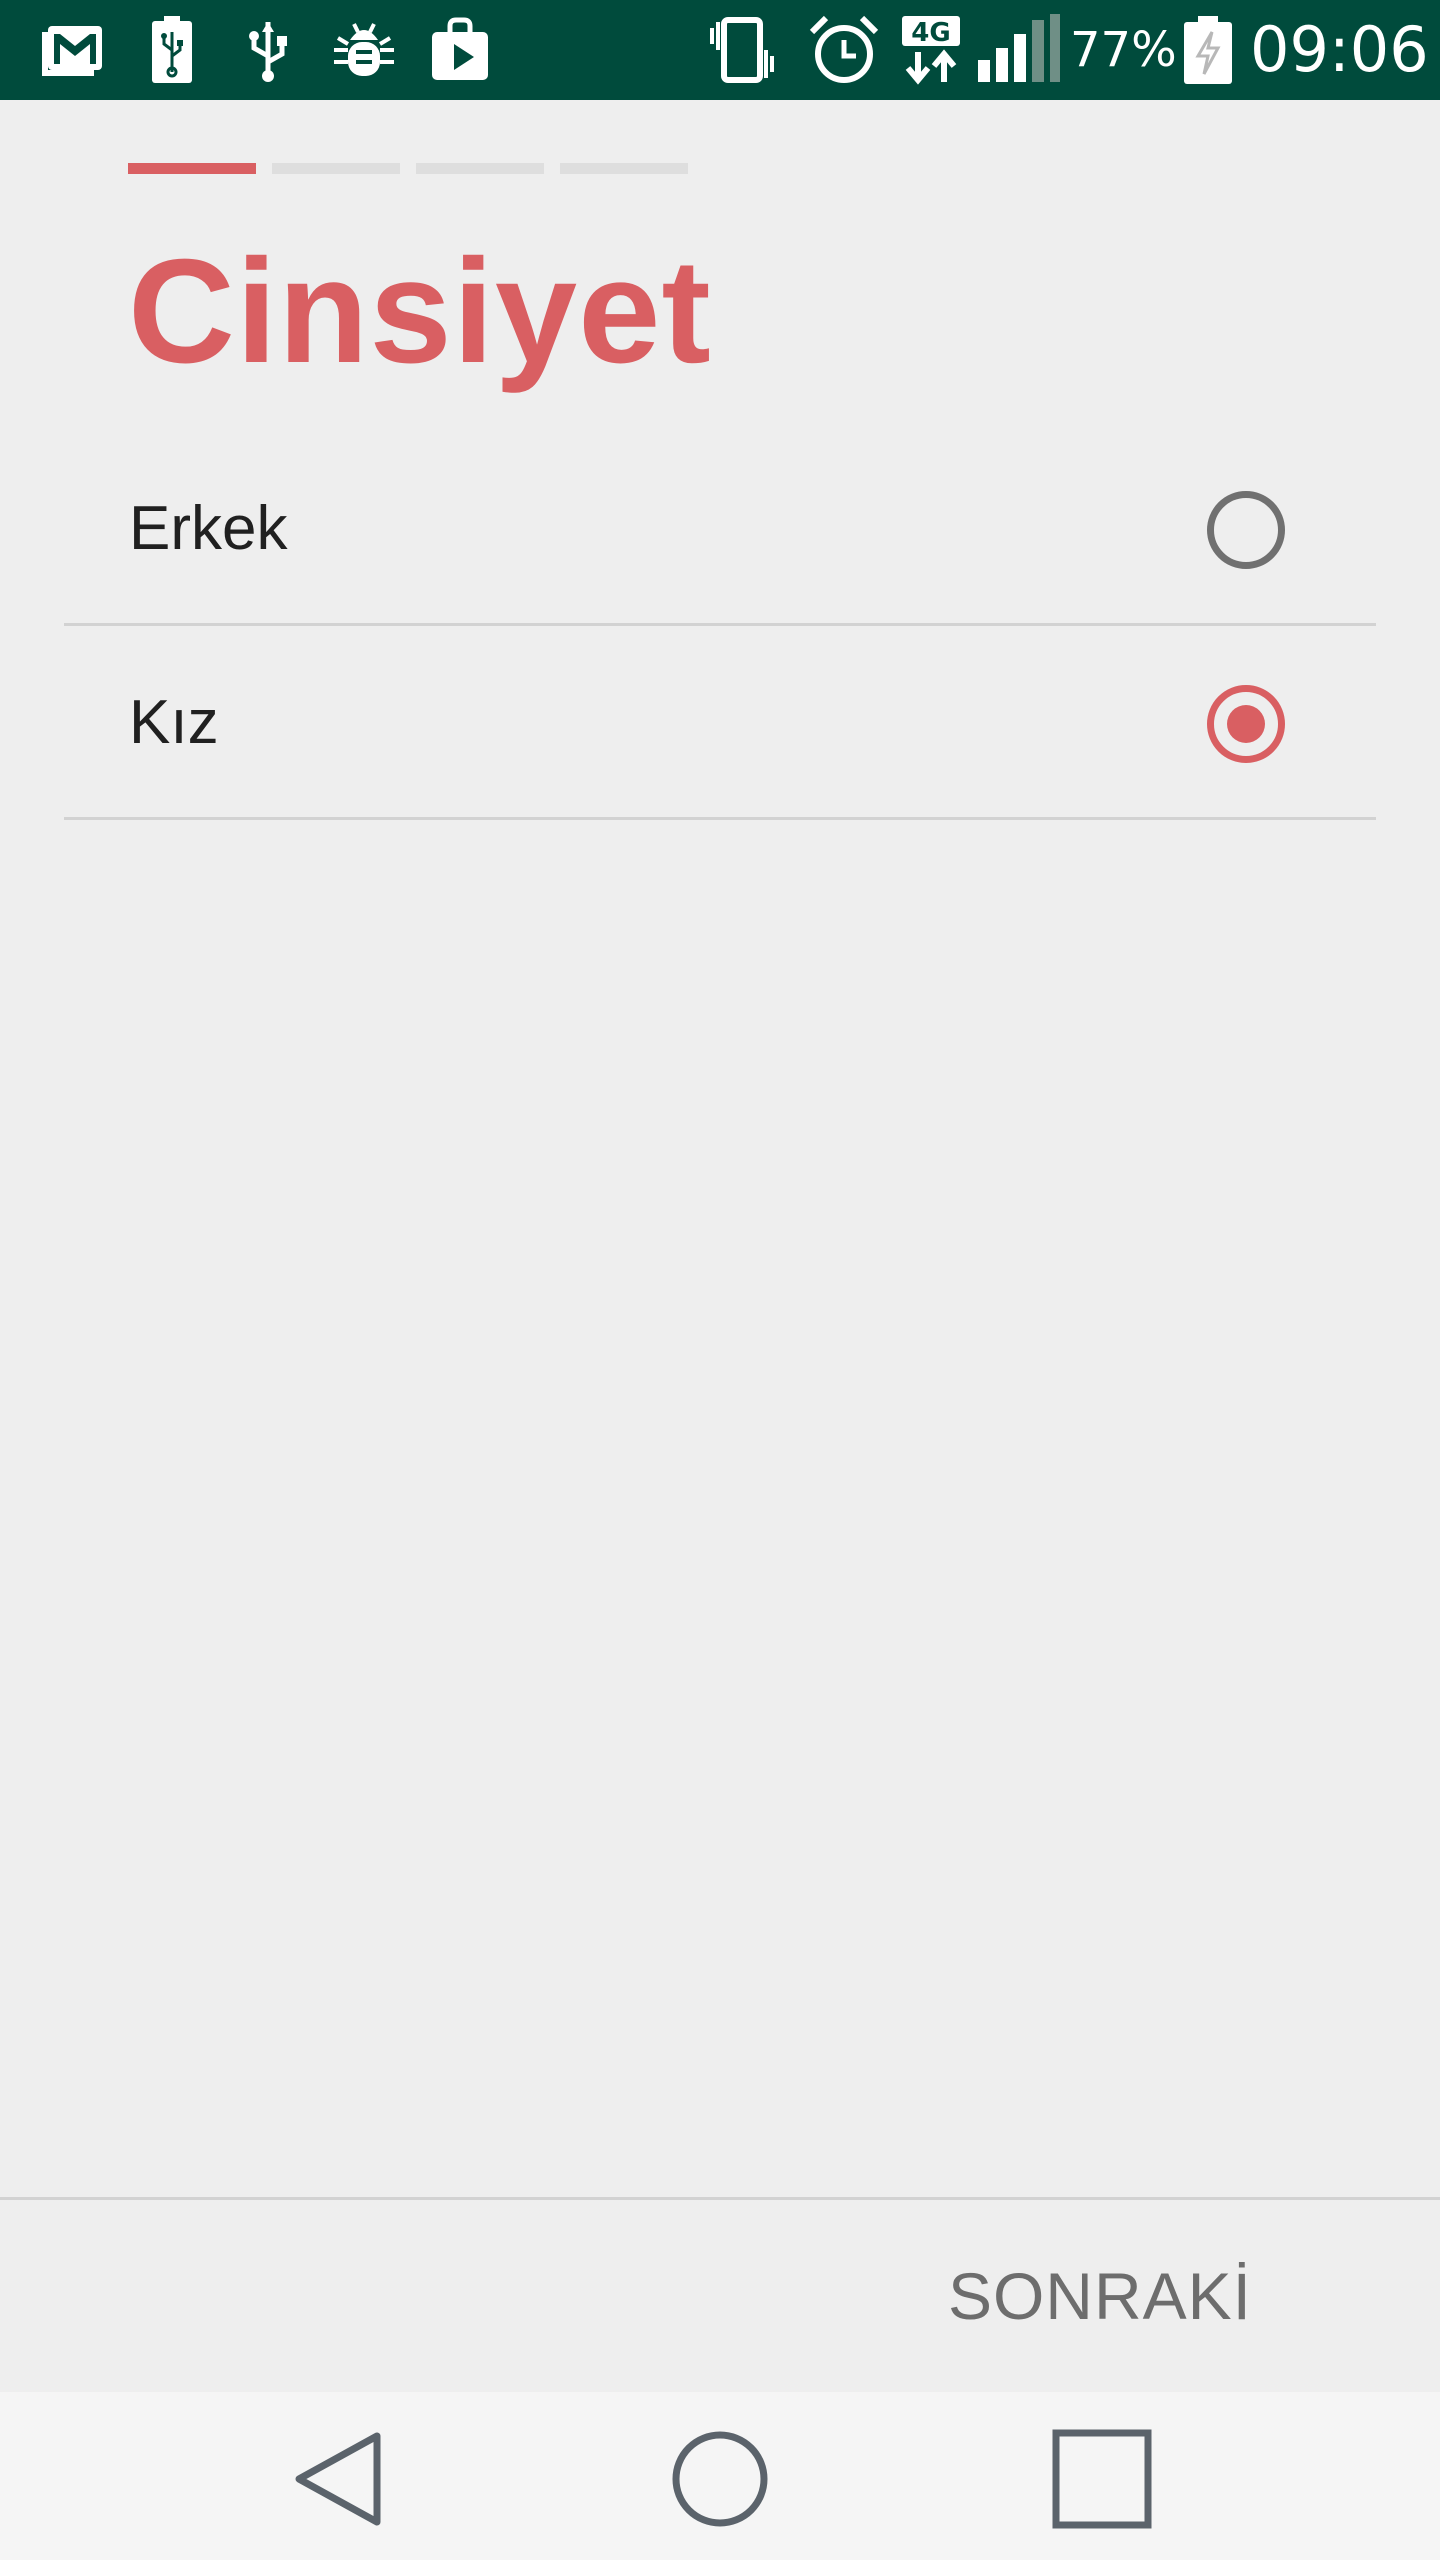 Image resolution: width=1440 pixels, height=2560 pixels. What do you see at coordinates (720, 529) in the screenshot?
I see `option-row-erkek: Erkek` at bounding box center [720, 529].